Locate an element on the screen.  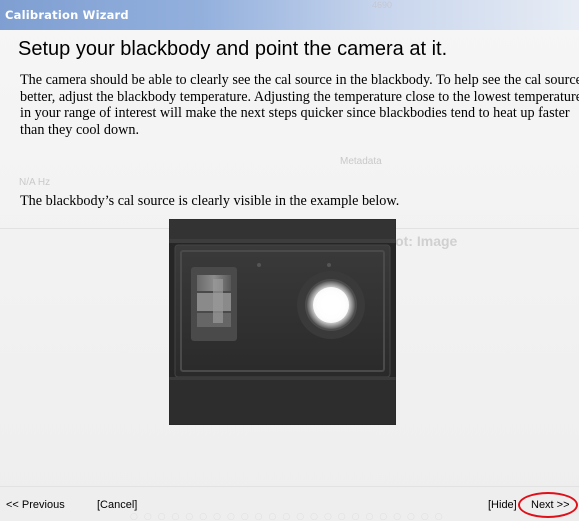
background-divider is located at coordinates (289, 486).